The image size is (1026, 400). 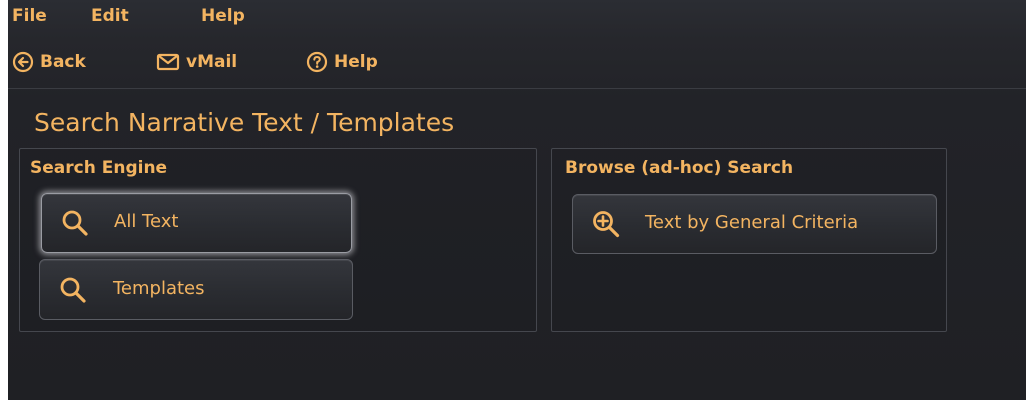 What do you see at coordinates (517, 88) in the screenshot?
I see `toolbar-divider` at bounding box center [517, 88].